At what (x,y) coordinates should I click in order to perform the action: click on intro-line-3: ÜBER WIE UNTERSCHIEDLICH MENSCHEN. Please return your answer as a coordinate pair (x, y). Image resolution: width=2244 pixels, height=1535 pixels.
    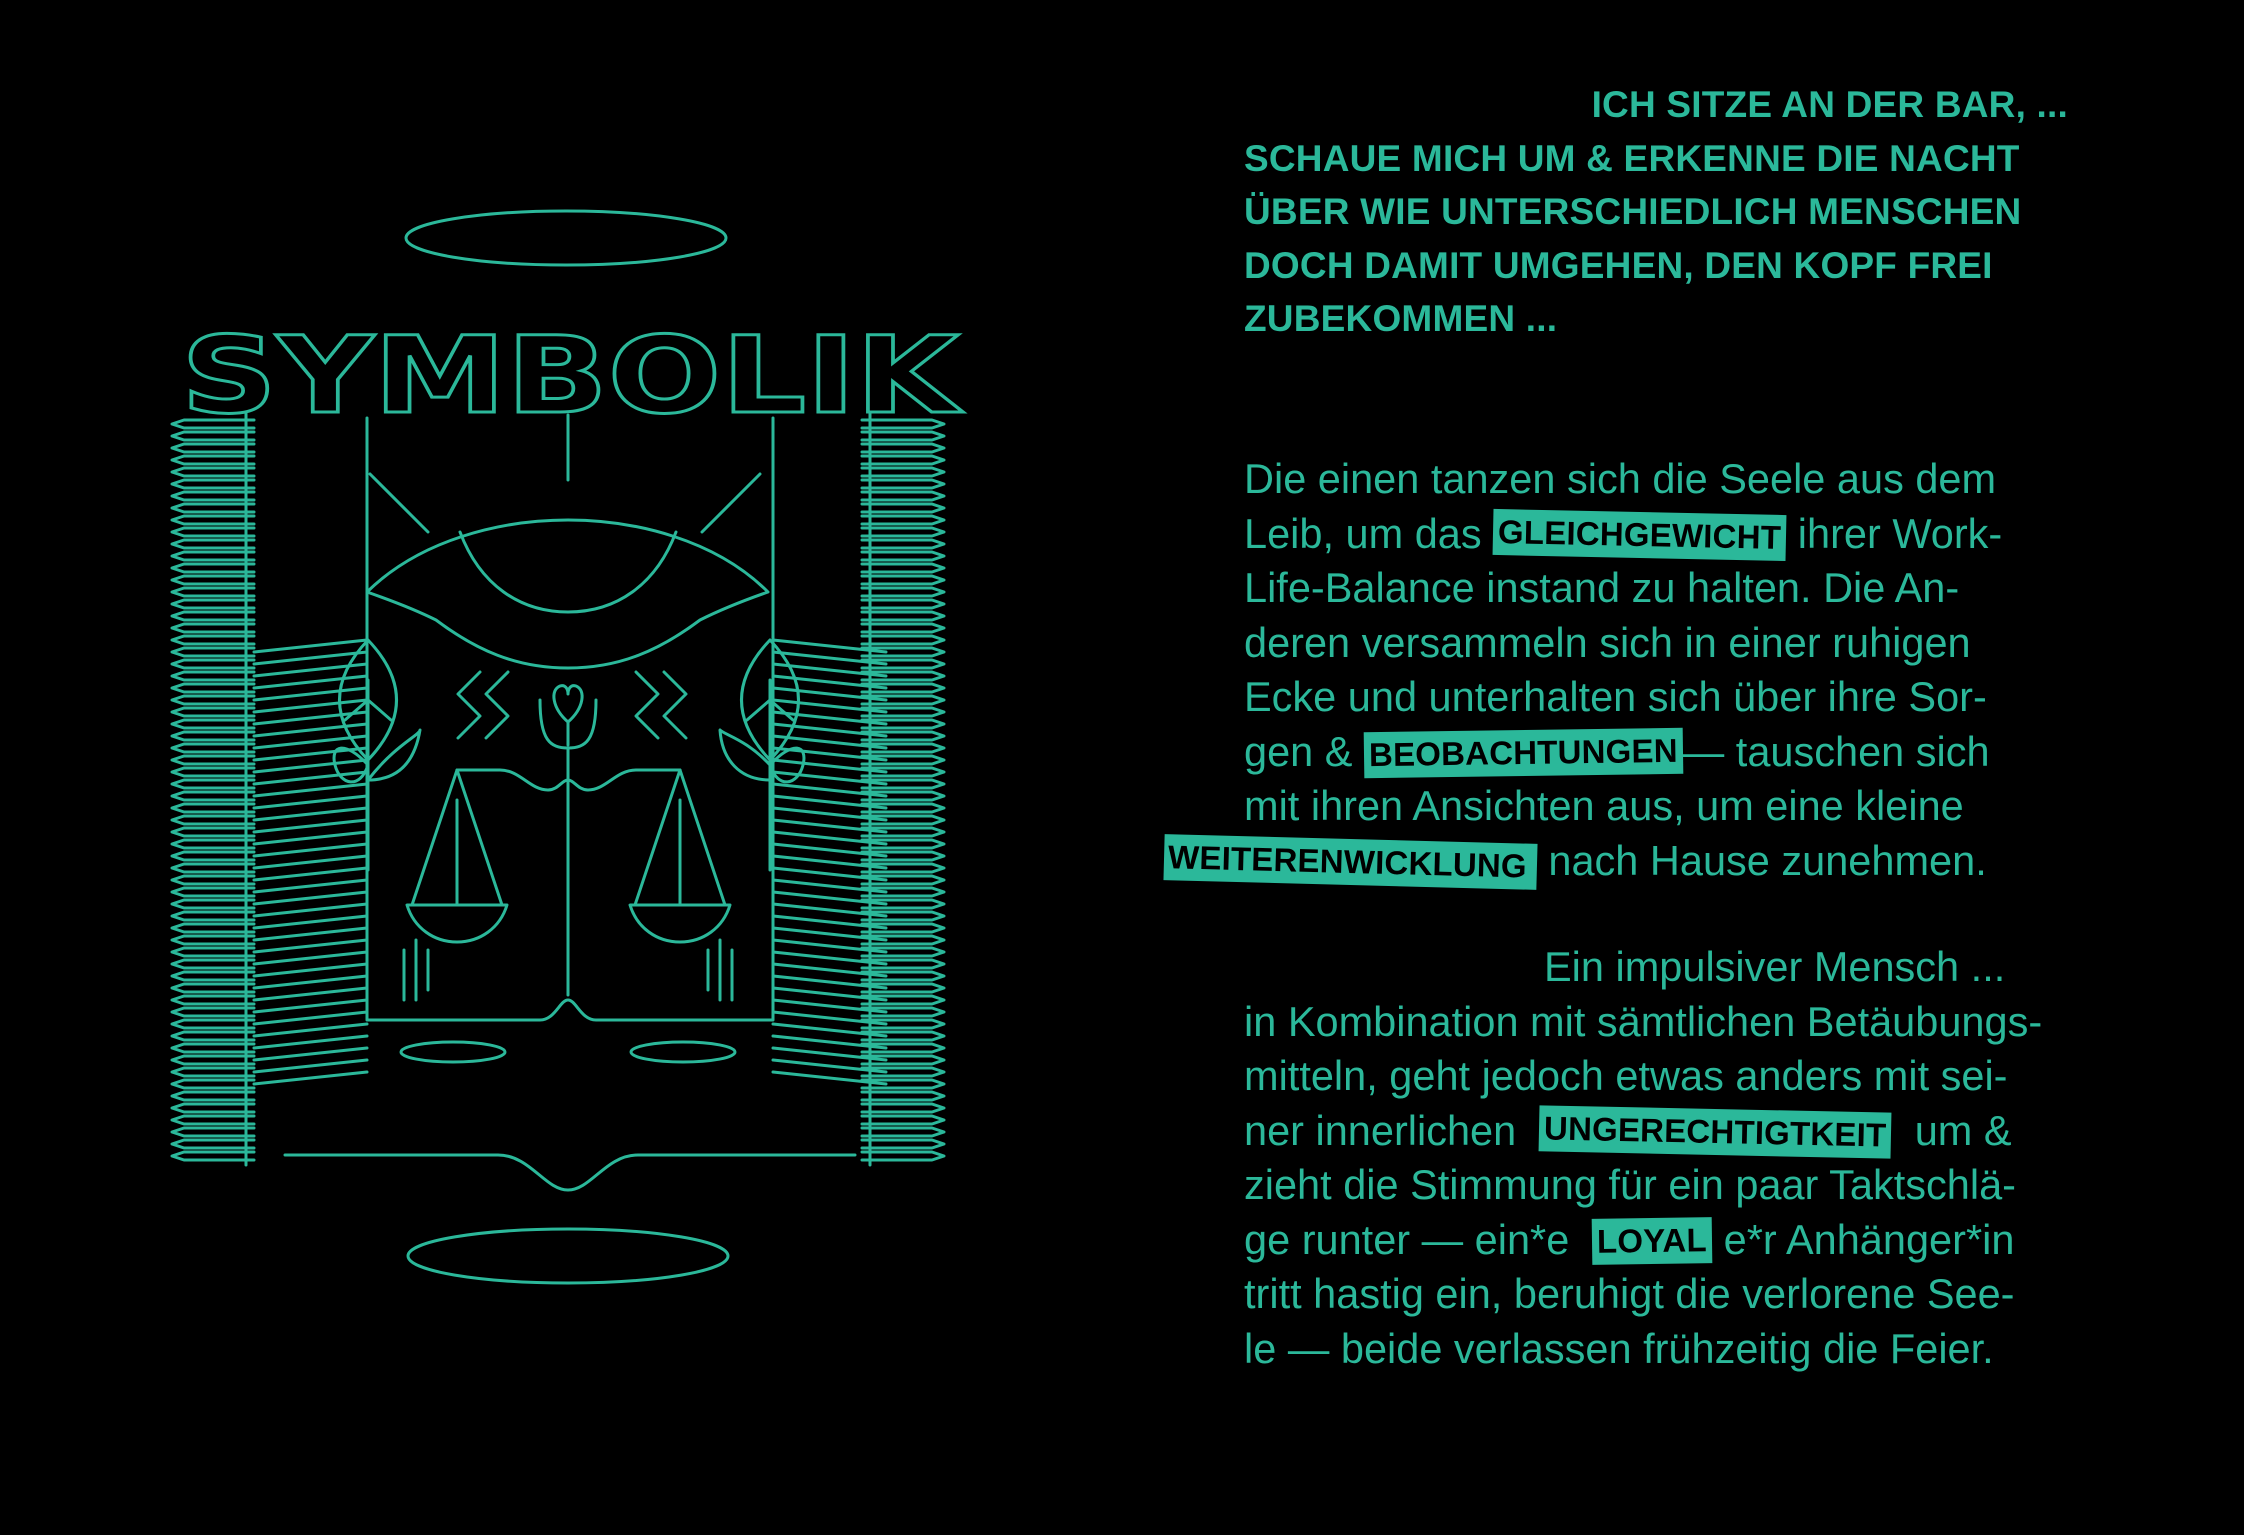
    Looking at the image, I should click on (1633, 211).